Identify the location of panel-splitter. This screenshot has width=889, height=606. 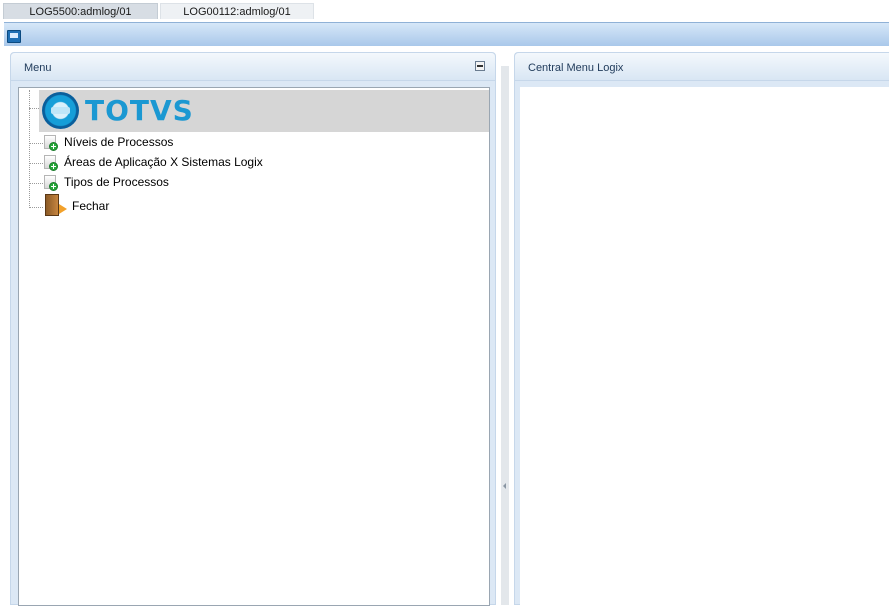
(505, 335).